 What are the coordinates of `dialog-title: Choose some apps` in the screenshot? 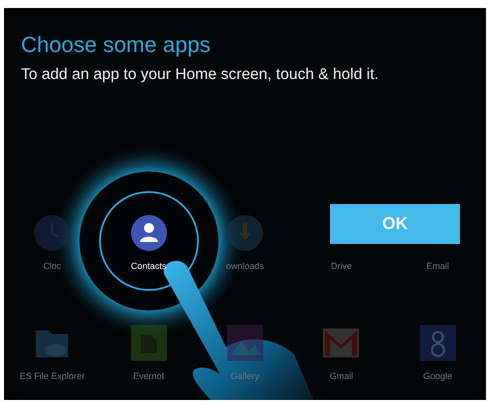 It's located at (116, 44).